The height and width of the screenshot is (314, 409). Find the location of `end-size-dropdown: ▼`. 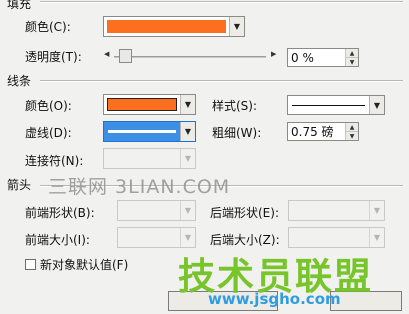

end-size-dropdown: ▼ is located at coordinates (336, 237).